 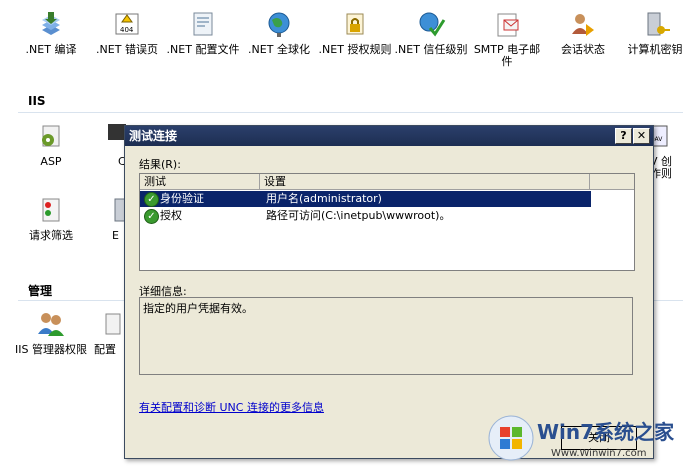 What do you see at coordinates (200, 181) in the screenshot?
I see `column-header-test: 测试` at bounding box center [200, 181].